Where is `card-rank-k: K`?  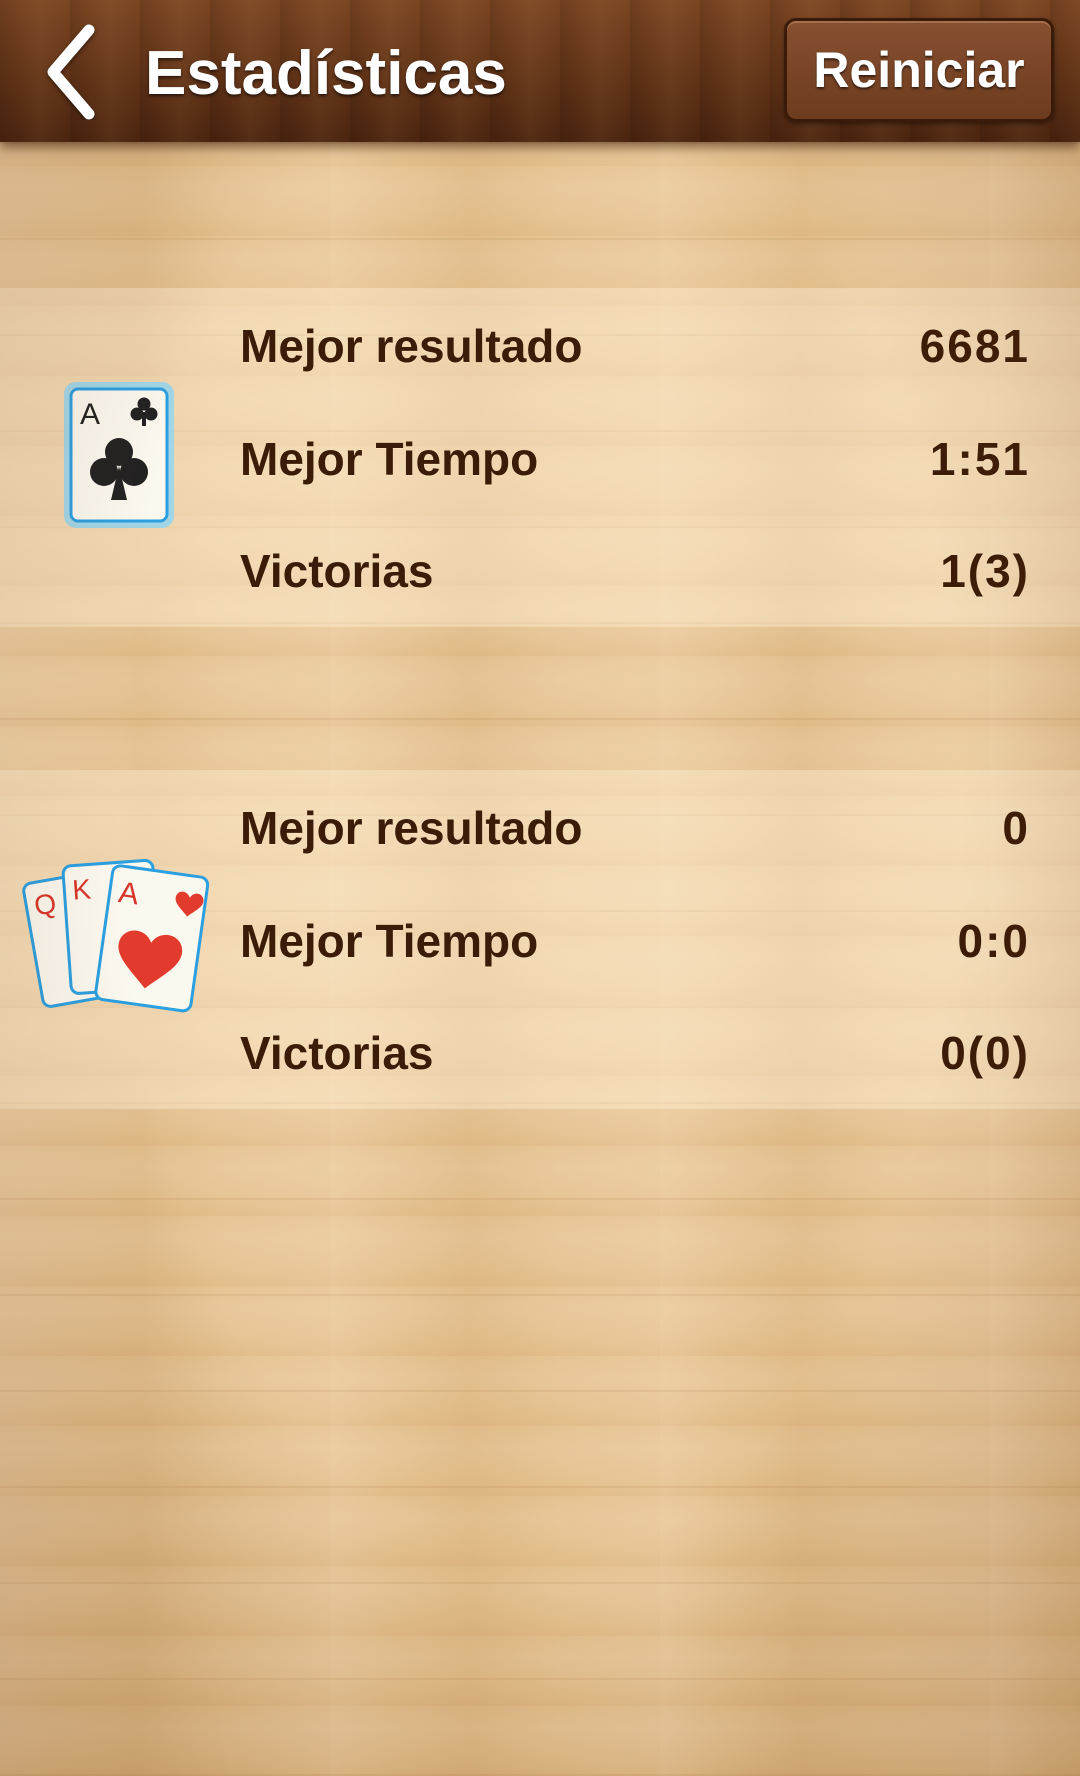
card-rank-k: K is located at coordinates (81, 889).